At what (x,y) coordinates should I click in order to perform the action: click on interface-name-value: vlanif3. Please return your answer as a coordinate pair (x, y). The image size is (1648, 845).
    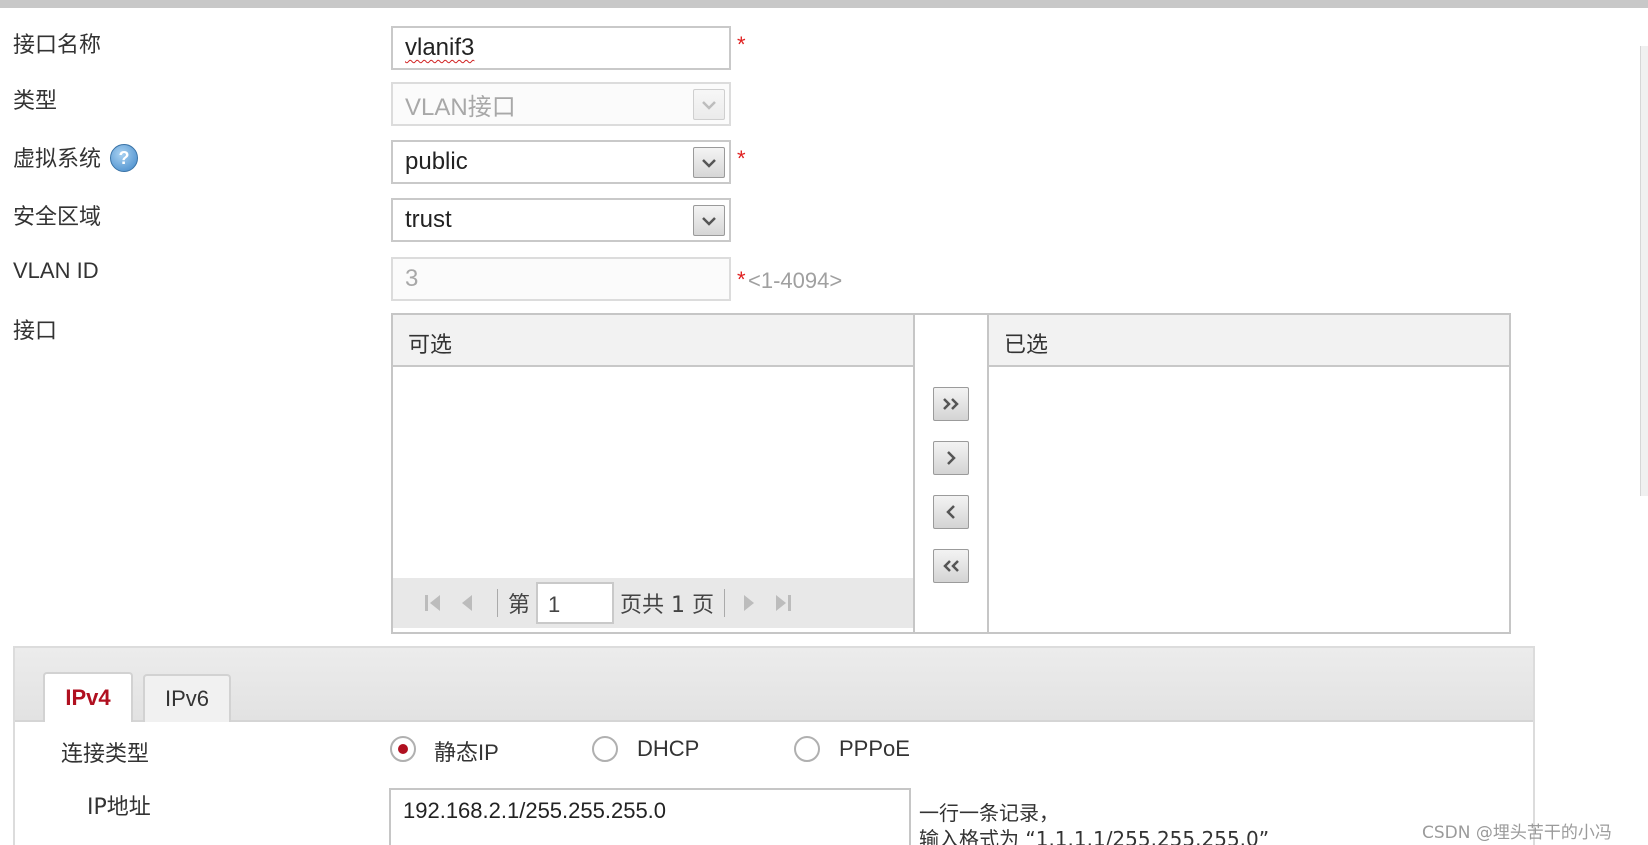
    Looking at the image, I should click on (440, 47).